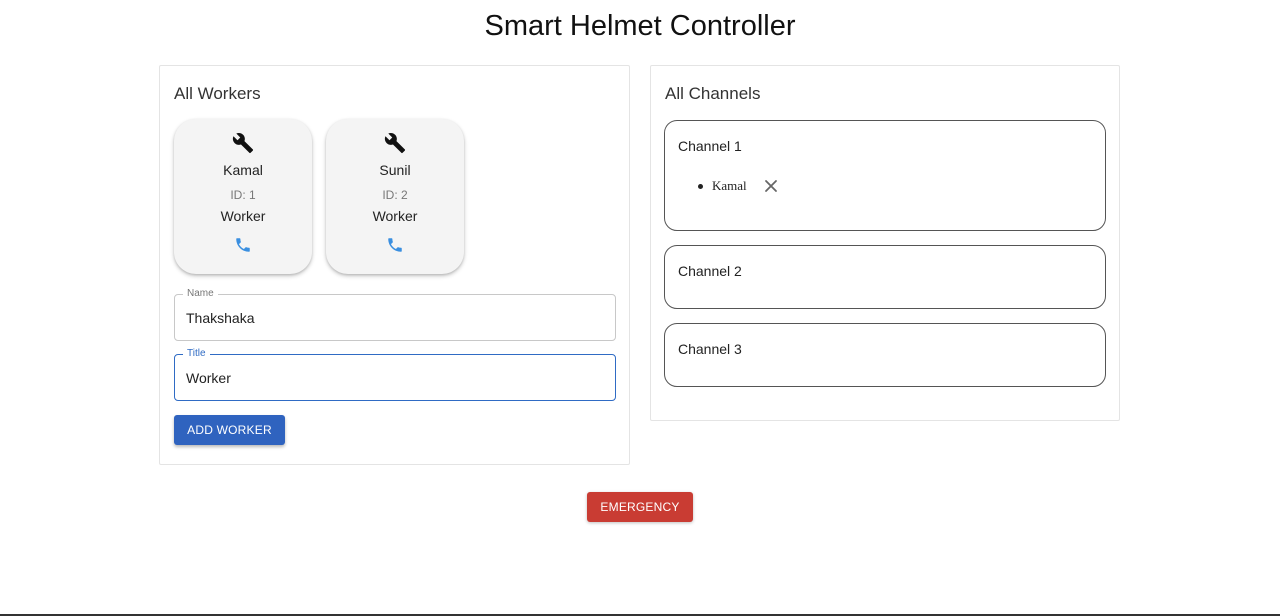 The image size is (1280, 616). I want to click on page-title: Smart Helmet Controller, so click(640, 26).